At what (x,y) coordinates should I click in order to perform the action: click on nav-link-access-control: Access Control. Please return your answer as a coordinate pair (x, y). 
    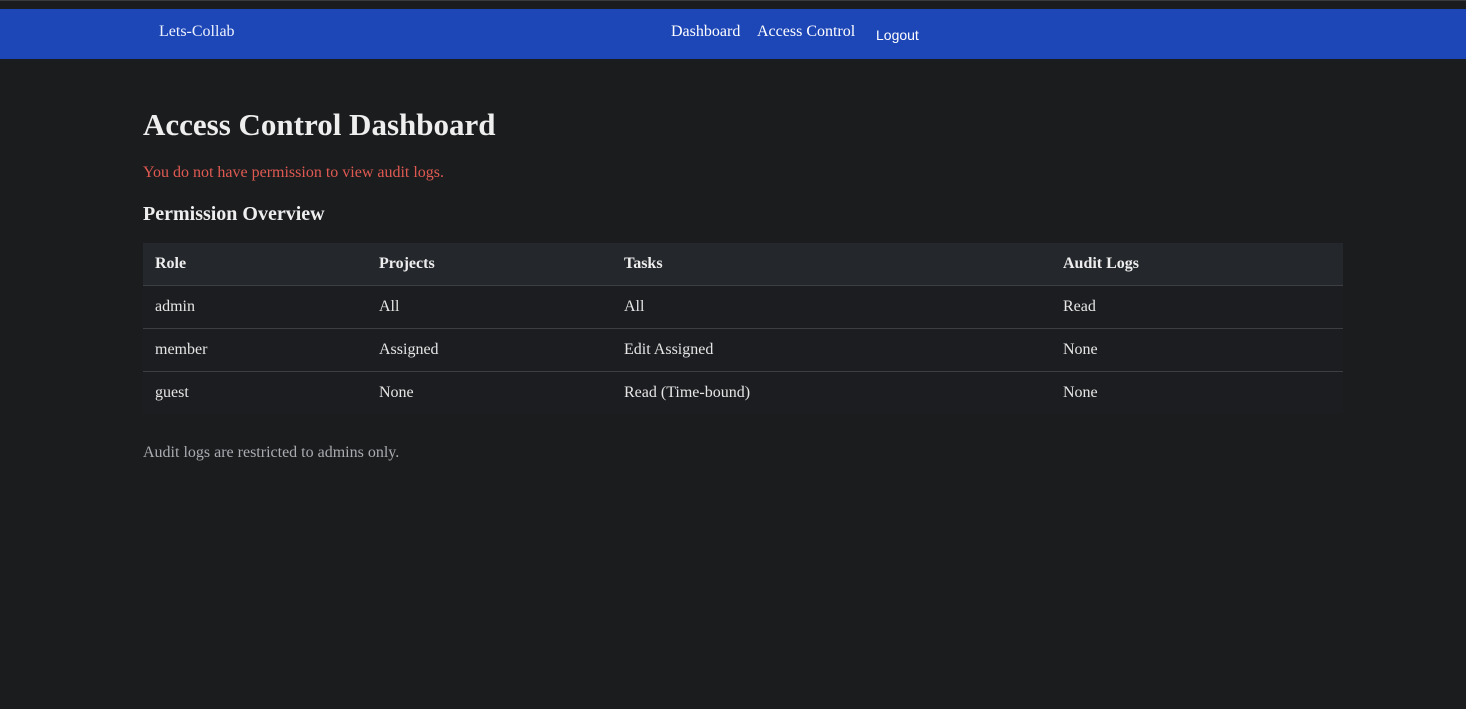
    Looking at the image, I should click on (806, 32).